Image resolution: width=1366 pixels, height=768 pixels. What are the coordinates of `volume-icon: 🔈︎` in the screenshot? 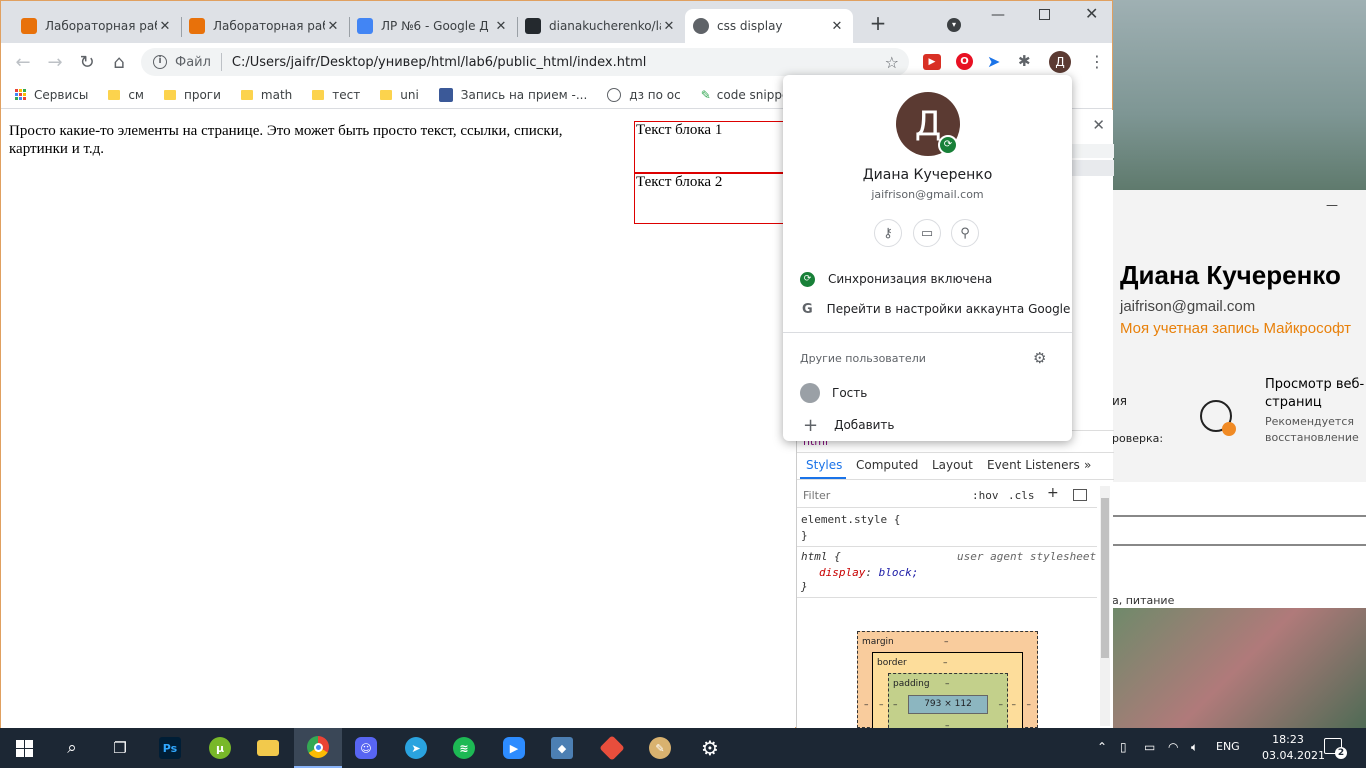 It's located at (1194, 747).